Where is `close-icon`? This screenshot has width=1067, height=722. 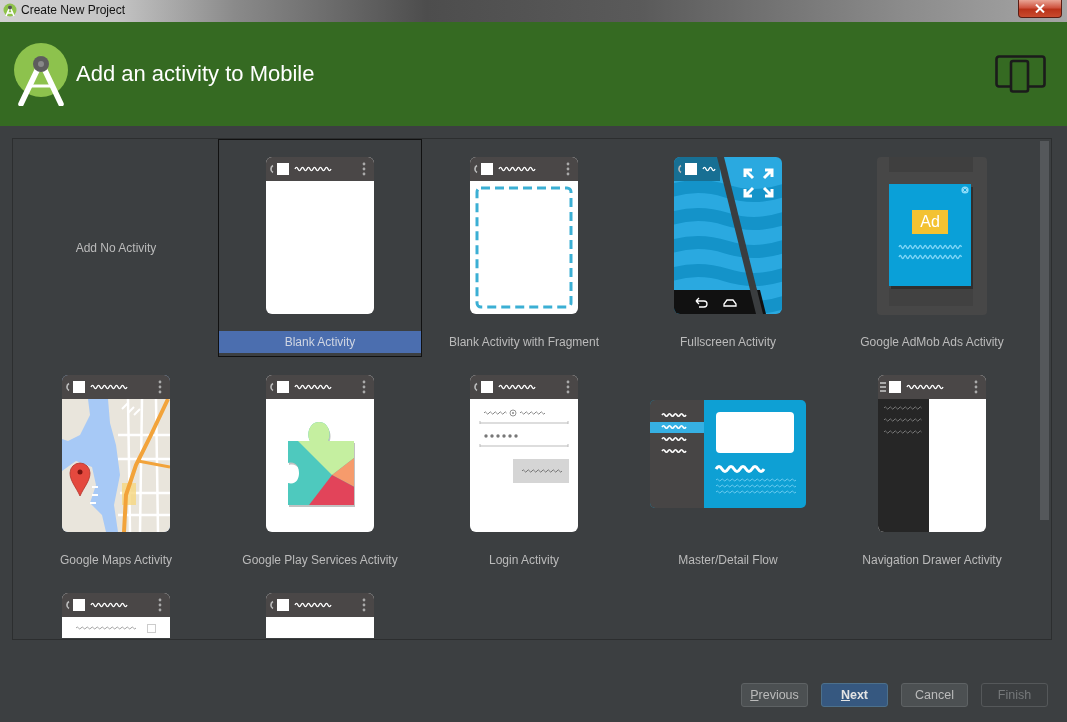
close-icon is located at coordinates (1040, 8).